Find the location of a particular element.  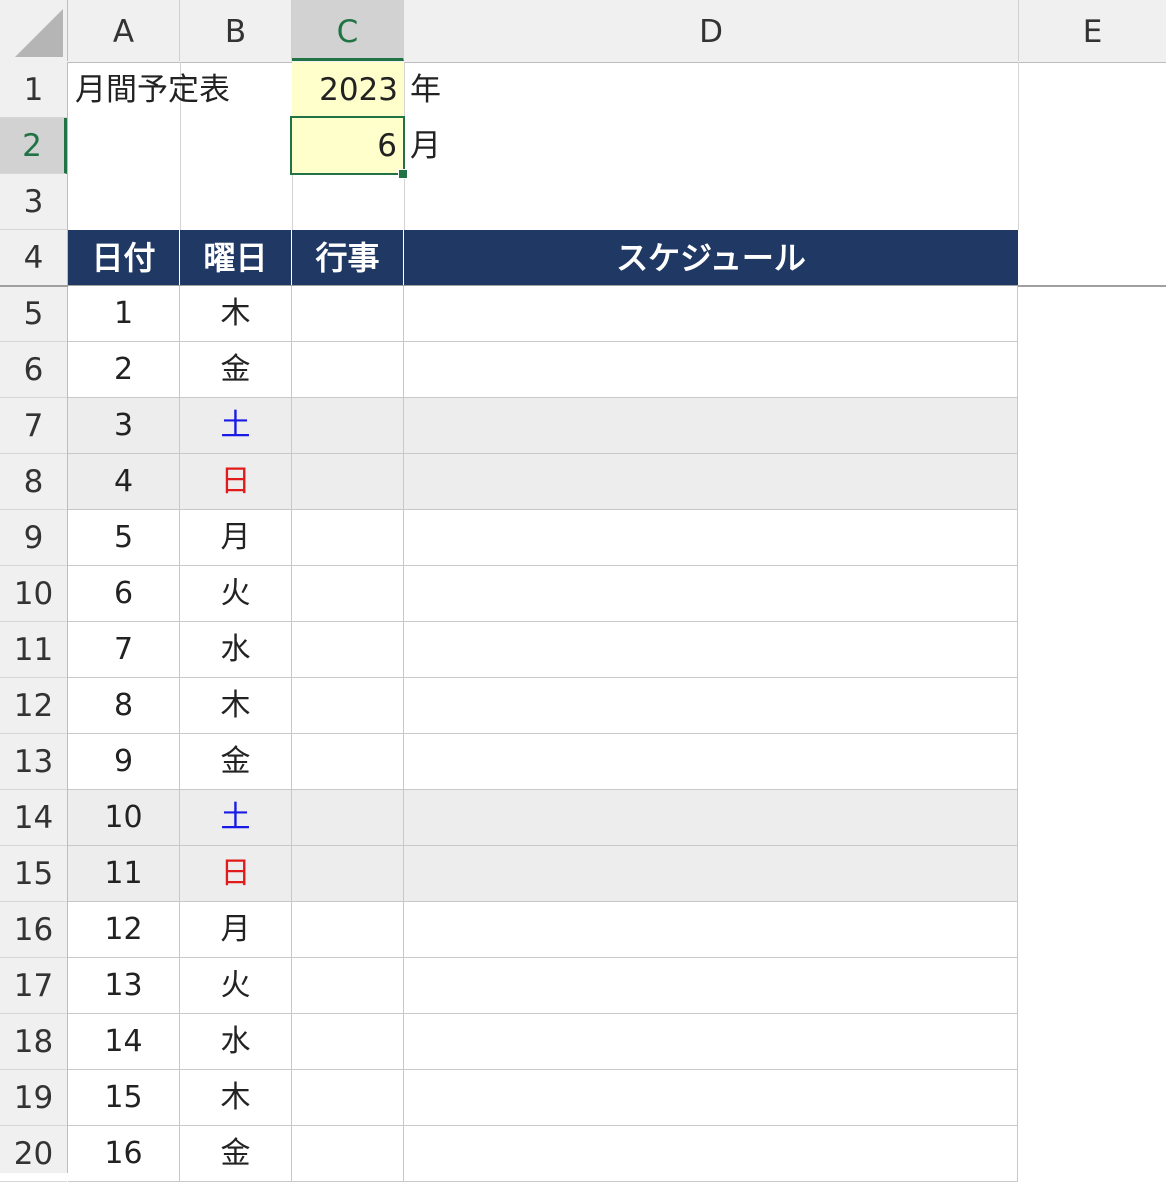

column-header-d: D is located at coordinates (711, 30).